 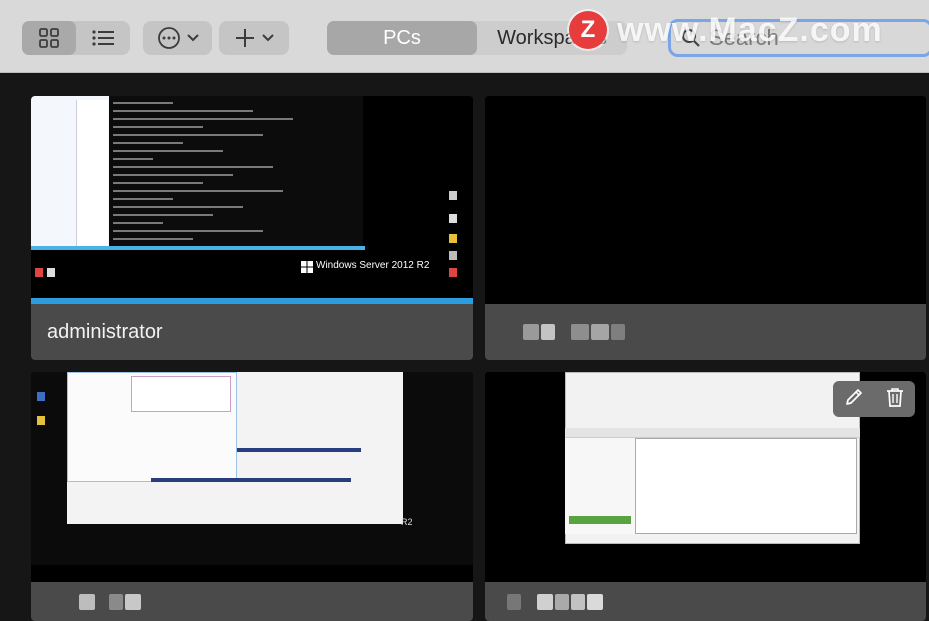 I want to click on view-mode-segment, so click(x=76, y=38).